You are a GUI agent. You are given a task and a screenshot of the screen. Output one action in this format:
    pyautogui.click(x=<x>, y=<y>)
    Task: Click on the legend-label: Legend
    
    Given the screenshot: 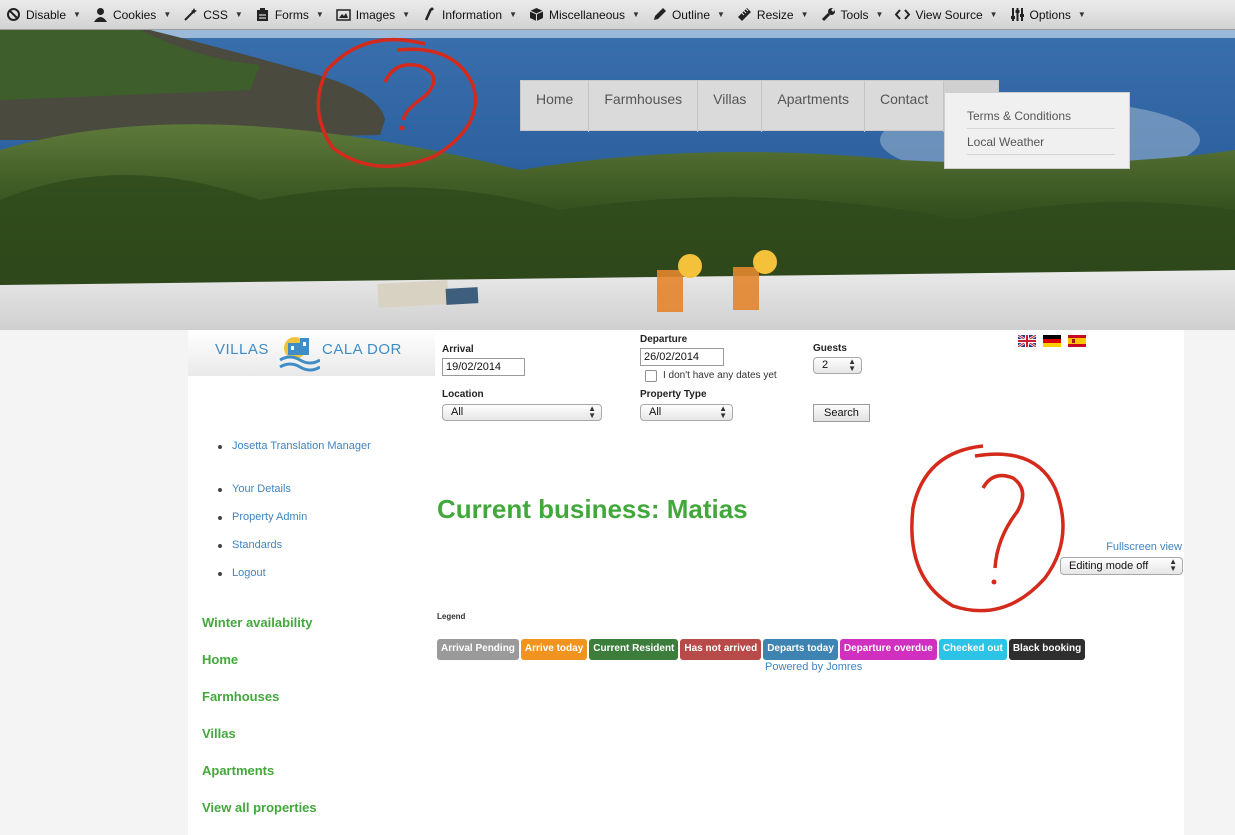 What is the action you would take?
    pyautogui.click(x=451, y=616)
    